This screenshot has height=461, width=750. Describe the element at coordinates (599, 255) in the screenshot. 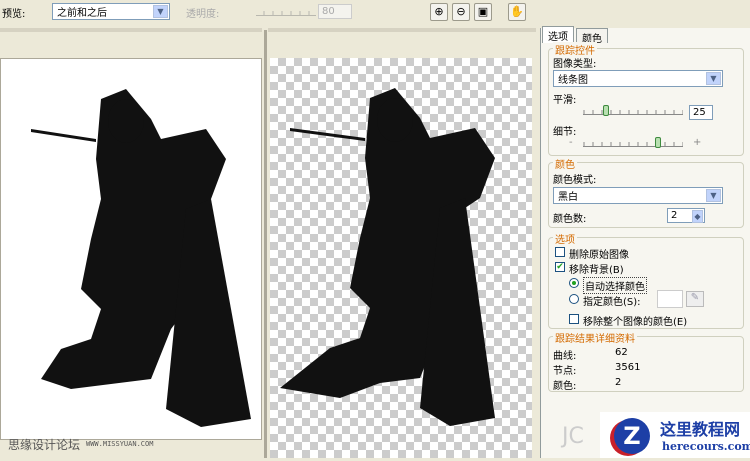

I see `delete-original-label: 删除原始图像` at that location.